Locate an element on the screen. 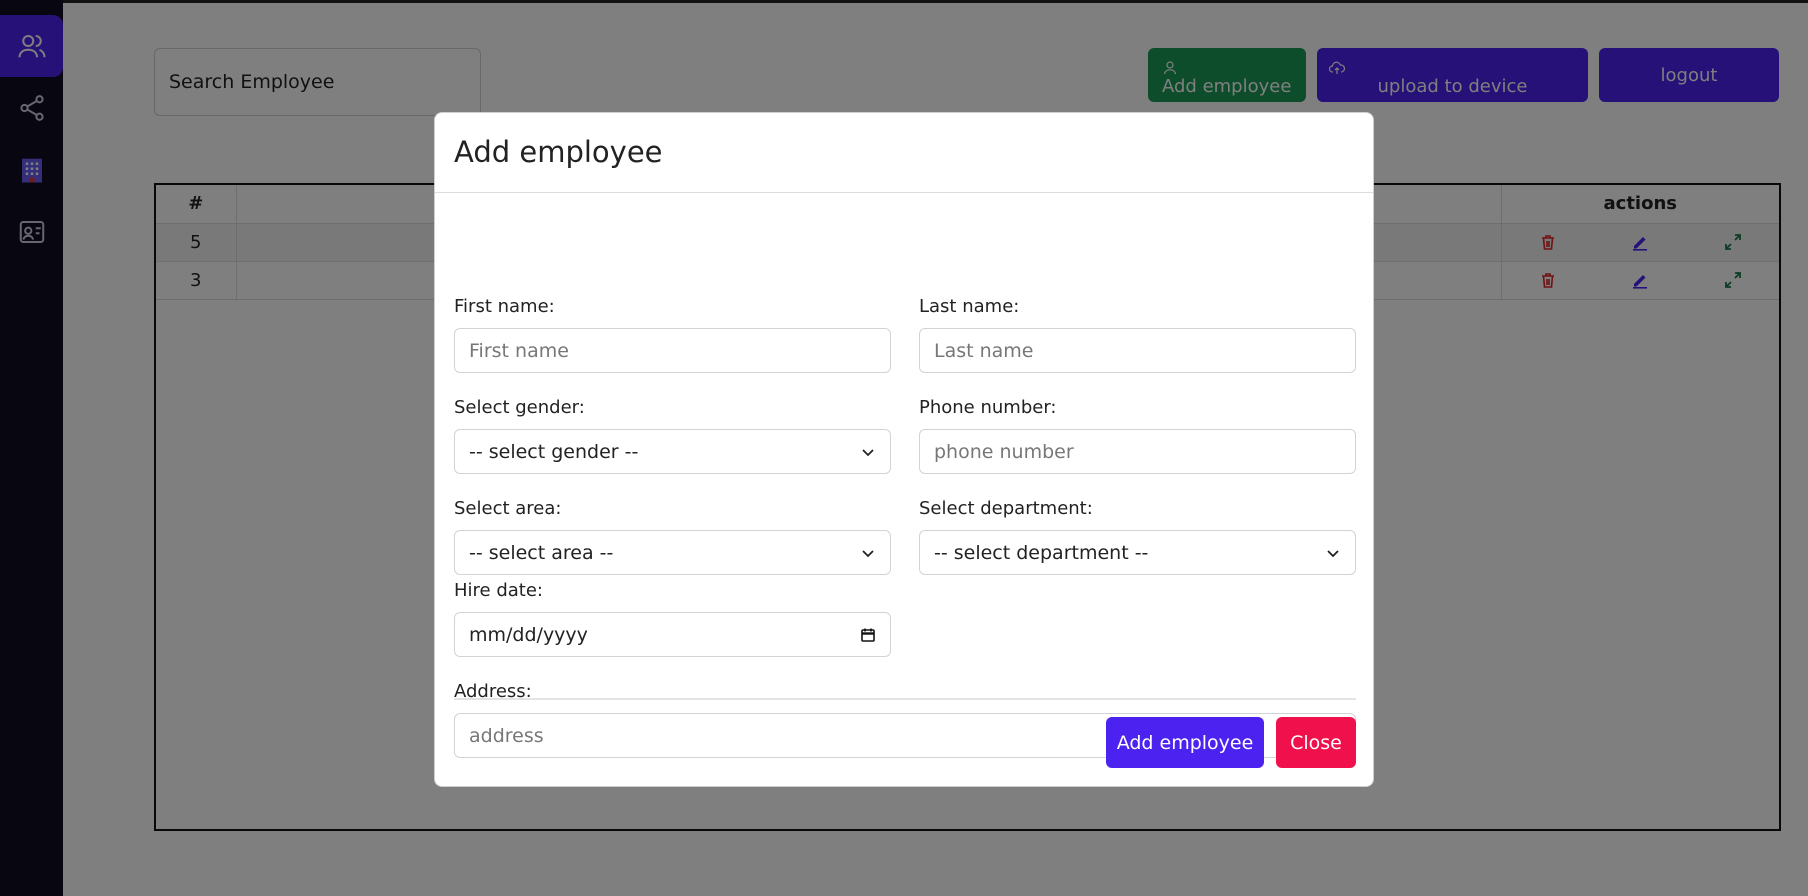  phone-placeholder: phone number is located at coordinates (1004, 451).